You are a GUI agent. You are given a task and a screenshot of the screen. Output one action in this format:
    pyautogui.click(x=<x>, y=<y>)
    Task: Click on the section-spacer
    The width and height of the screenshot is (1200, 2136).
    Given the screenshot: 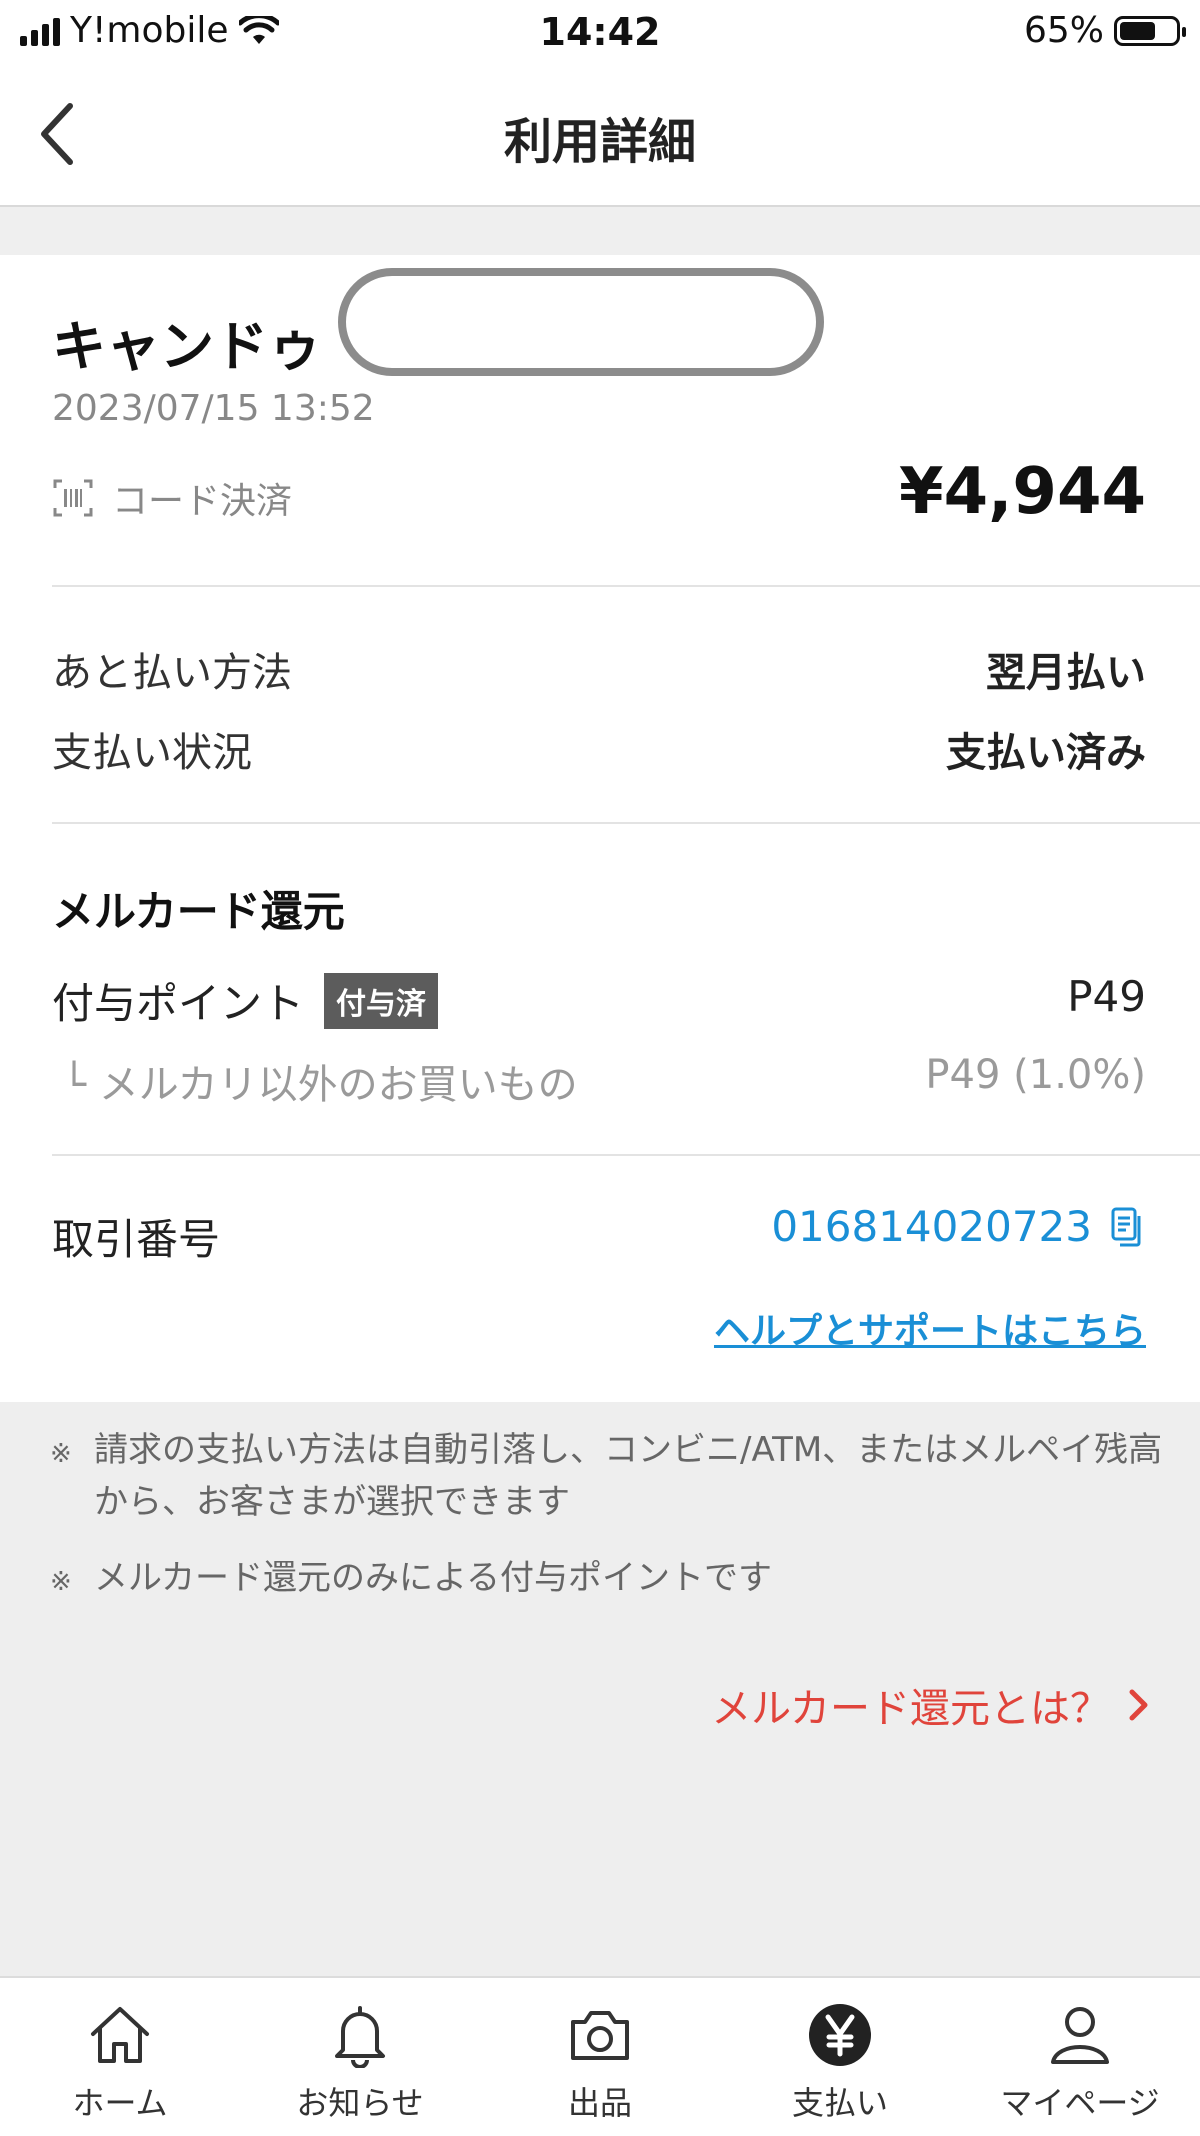 What is the action you would take?
    pyautogui.click(x=600, y=231)
    